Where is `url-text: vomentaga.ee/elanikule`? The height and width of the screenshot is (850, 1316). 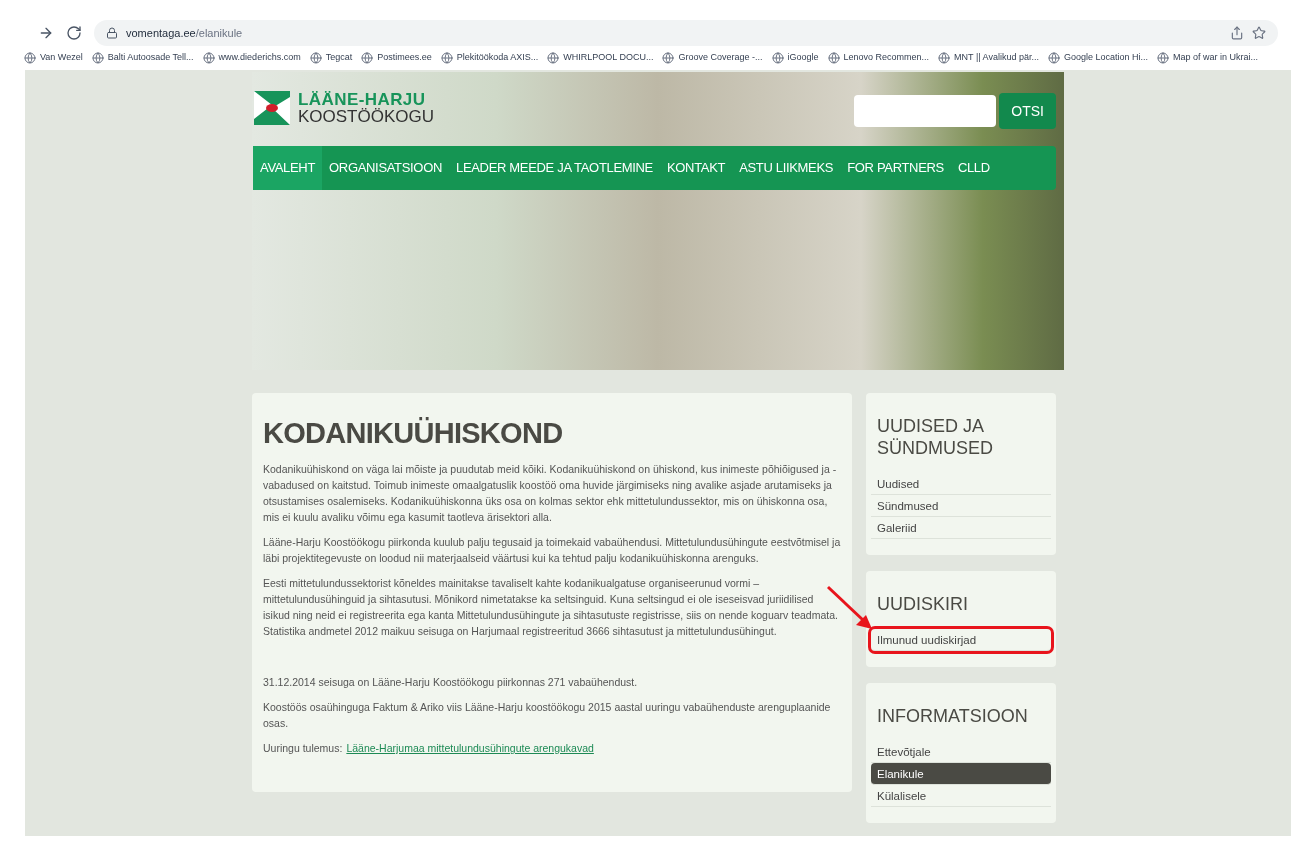
url-text: vomentaga.ee/elanikule is located at coordinates (184, 33).